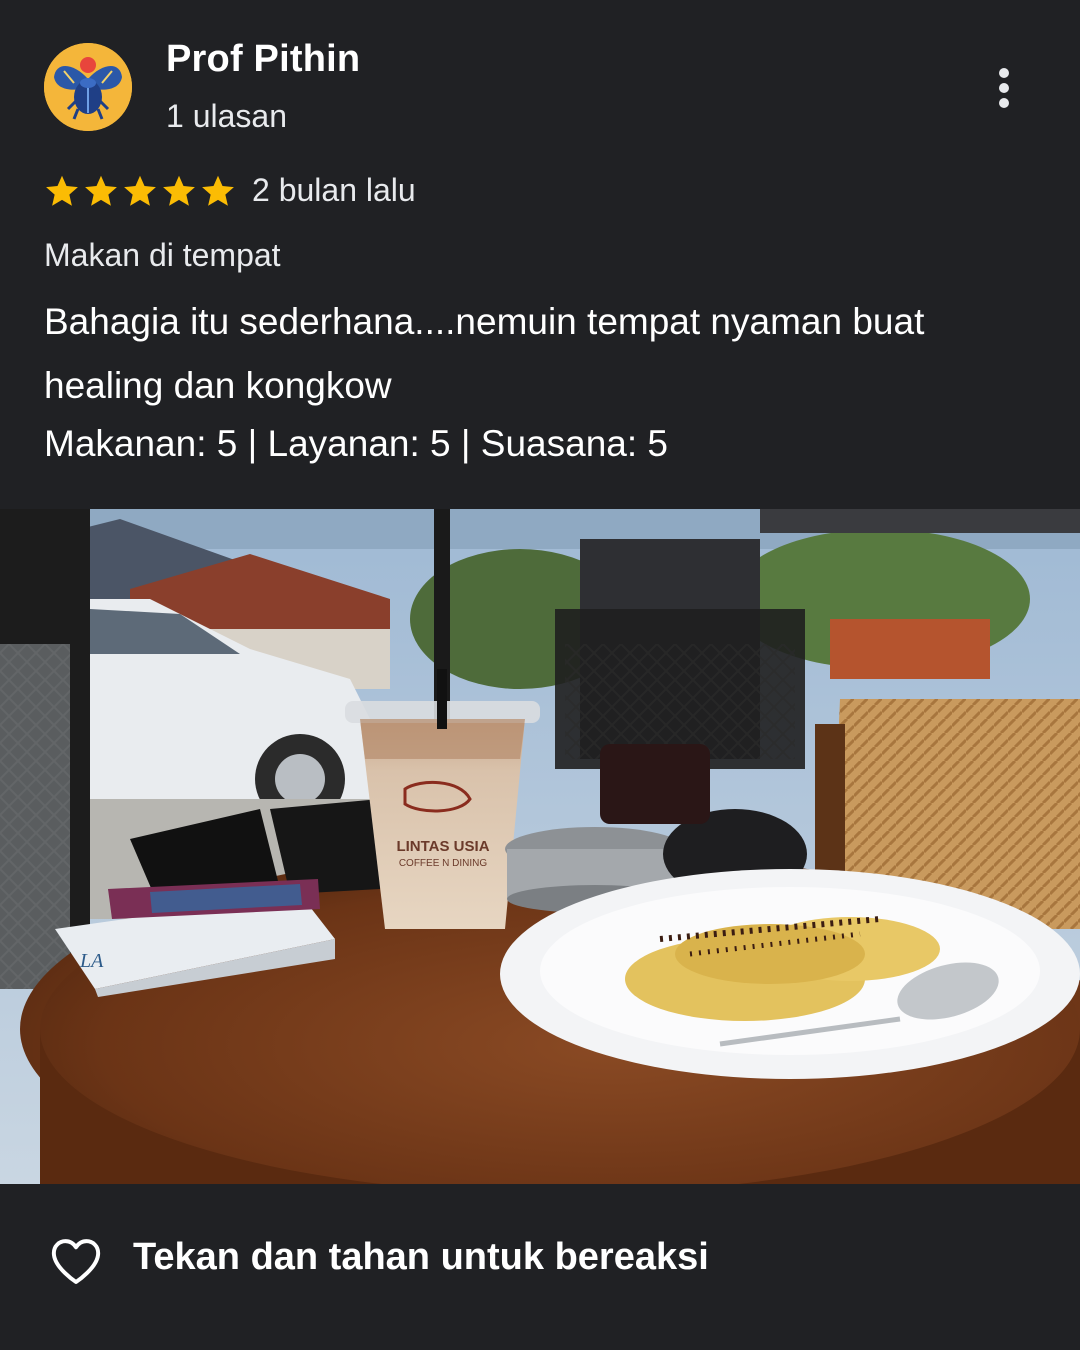  Describe the element at coordinates (91, 961) in the screenshot. I see `pack-brand-label: LA` at that location.